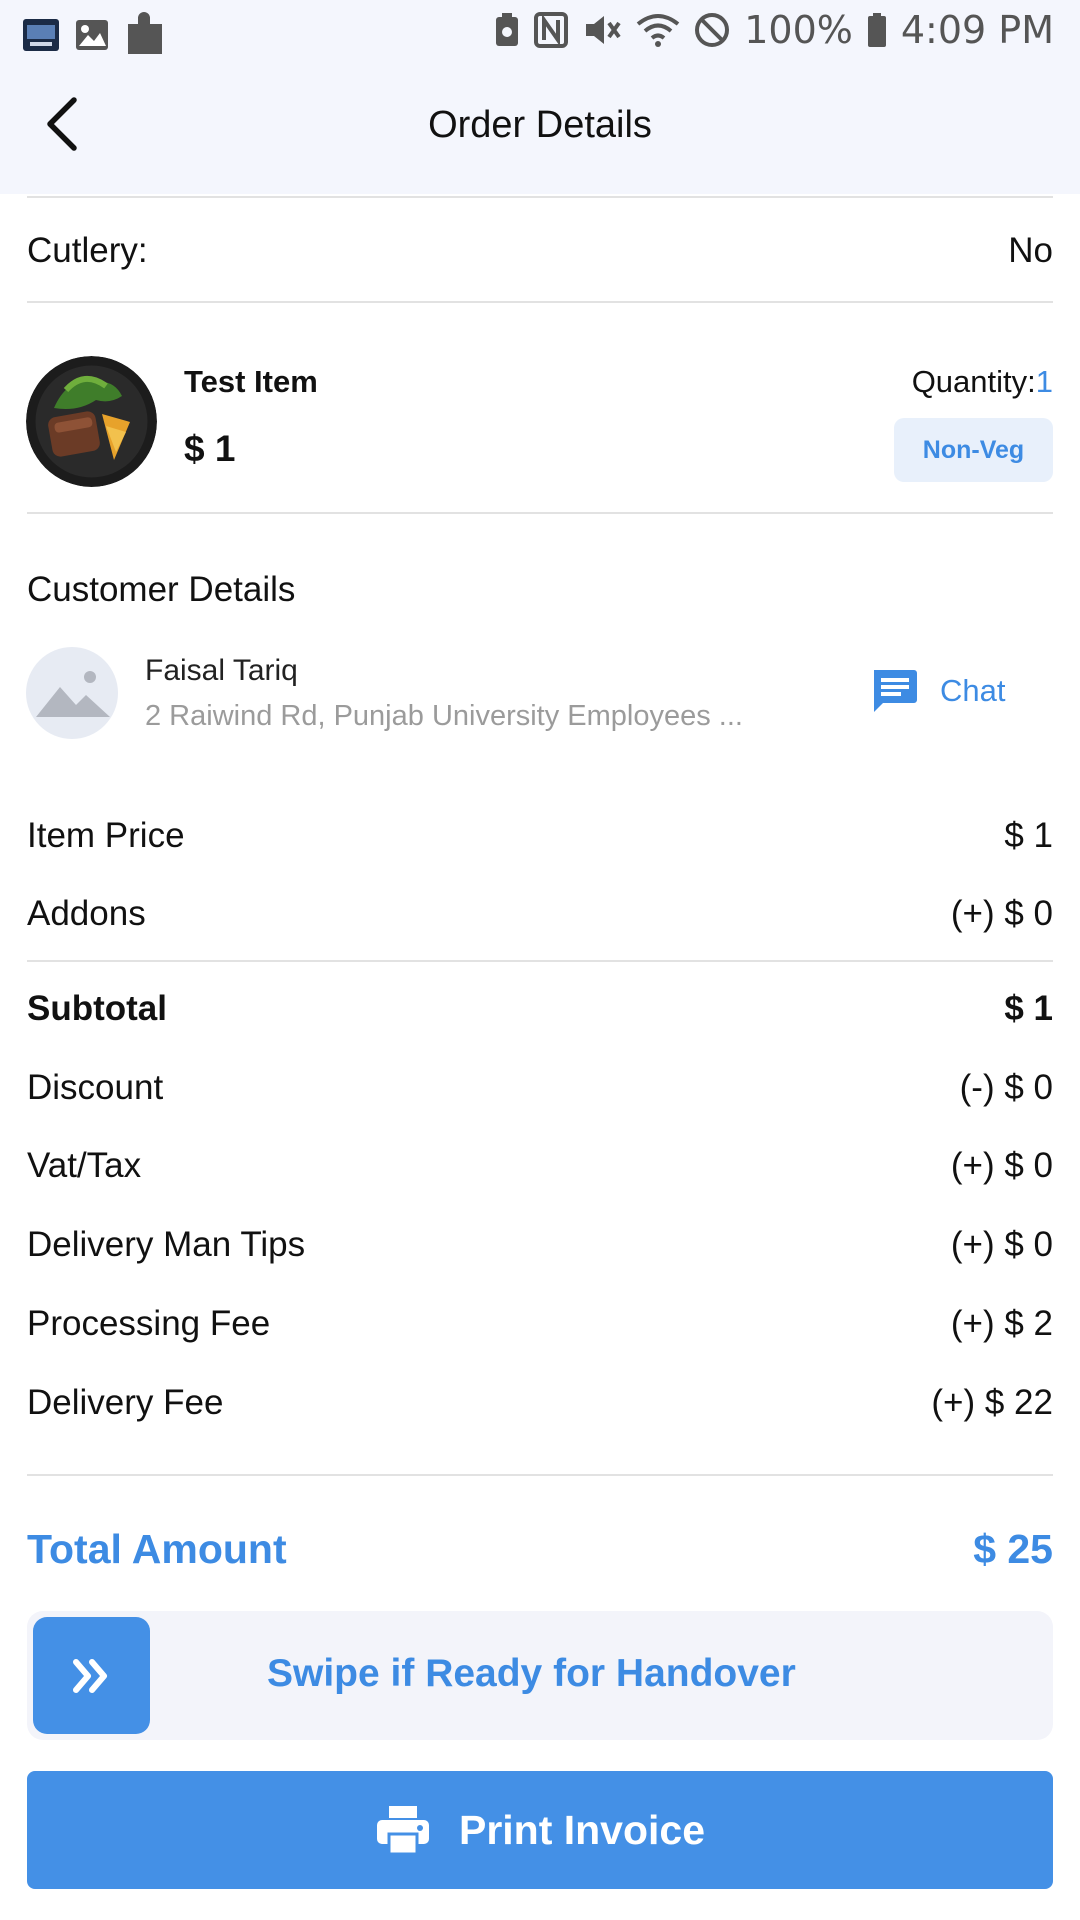 Image resolution: width=1080 pixels, height=1920 pixels. What do you see at coordinates (540, 1549) in the screenshot?
I see `total-amount-row: Total Amount $ 25` at bounding box center [540, 1549].